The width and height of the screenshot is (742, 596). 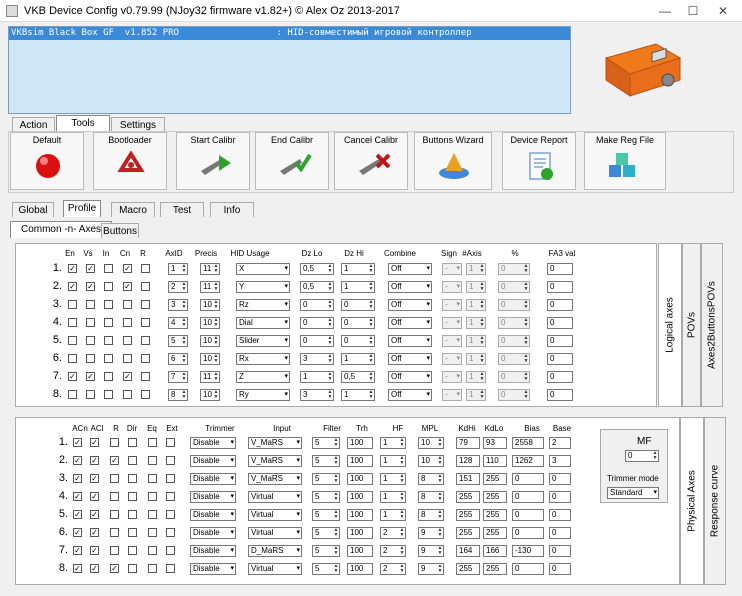 I want to click on bias-field: 2558, so click(x=528, y=443).